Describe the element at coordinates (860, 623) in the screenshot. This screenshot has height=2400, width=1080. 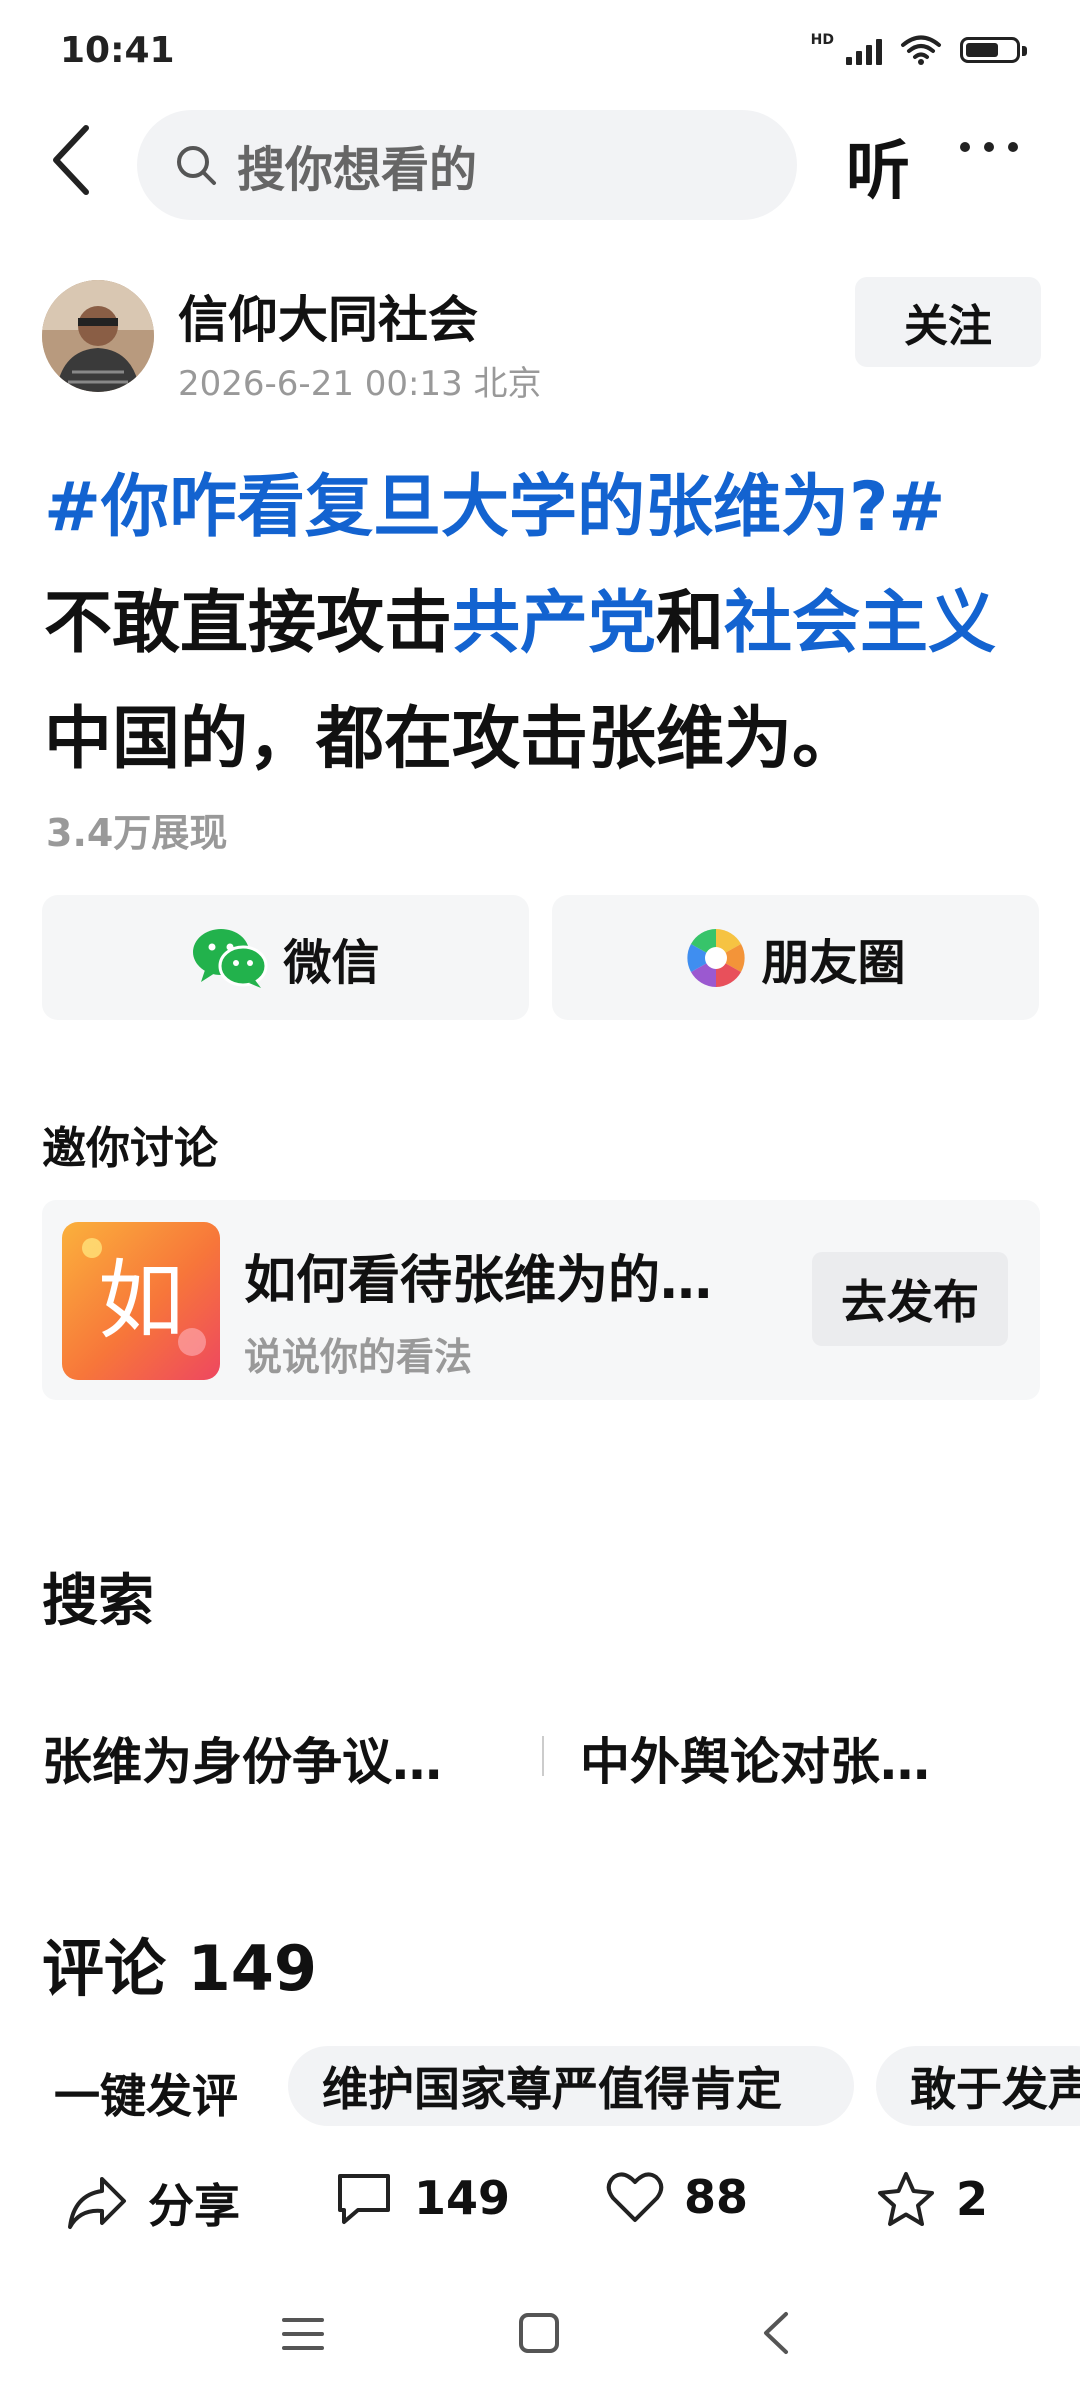
I see `post-link-2: 社会主义` at that location.